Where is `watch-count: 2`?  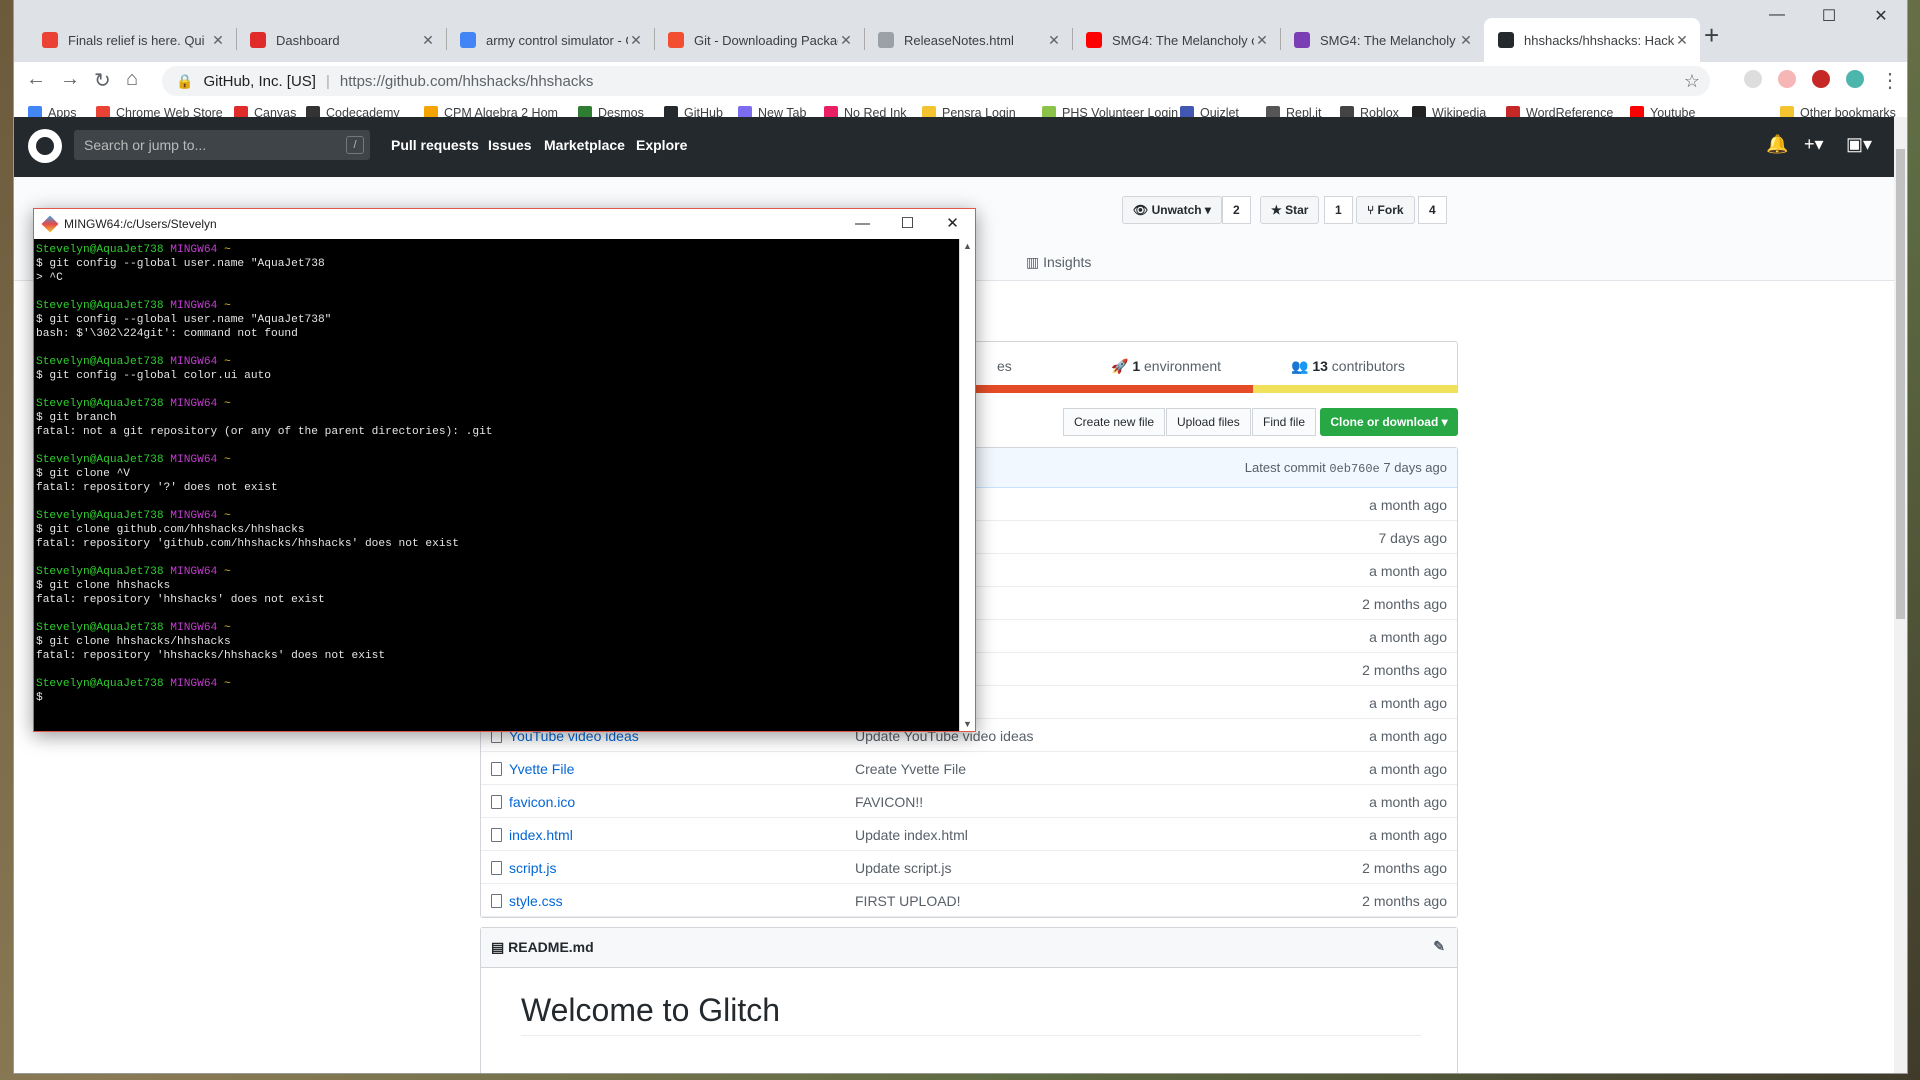
watch-count: 2 is located at coordinates (1236, 210).